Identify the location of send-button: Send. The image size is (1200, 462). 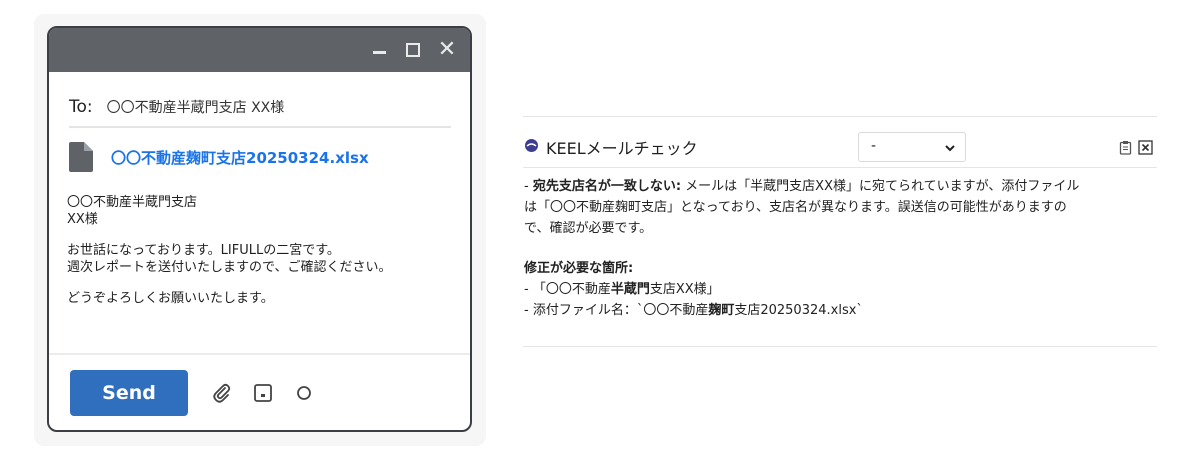
(129, 393).